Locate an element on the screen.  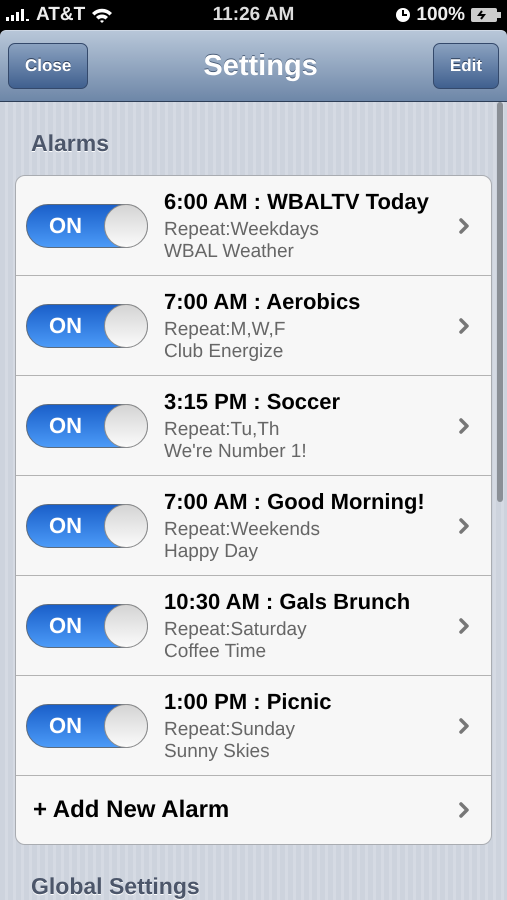
close-button: Close is located at coordinates (48, 66).